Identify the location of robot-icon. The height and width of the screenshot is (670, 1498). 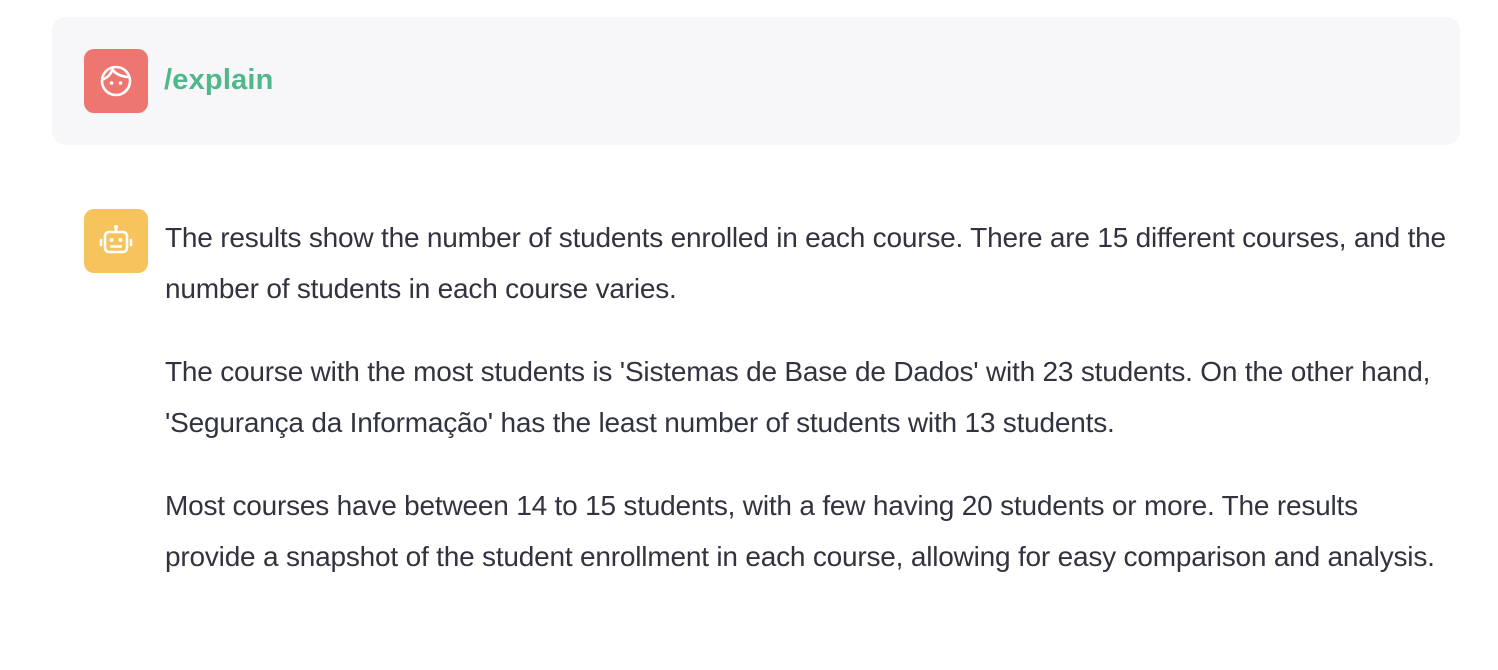
(116, 239).